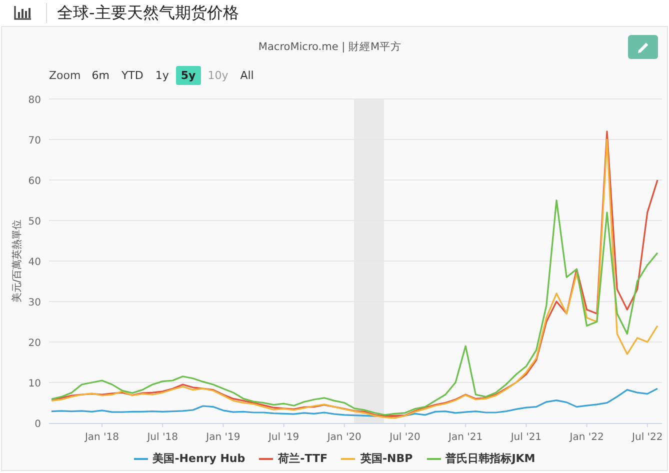 Image resolution: width=669 pixels, height=473 pixels. What do you see at coordinates (284, 438) in the screenshot?
I see `x-tick-label: Jul '19` at bounding box center [284, 438].